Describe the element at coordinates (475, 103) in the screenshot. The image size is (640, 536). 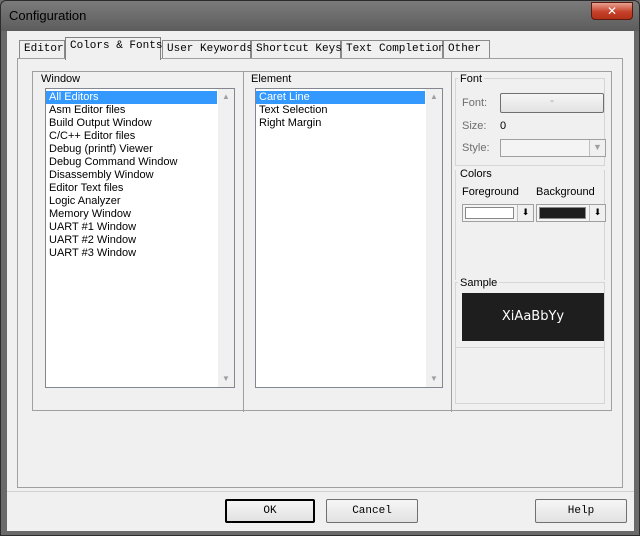
I see `font-label: Font:` at that location.